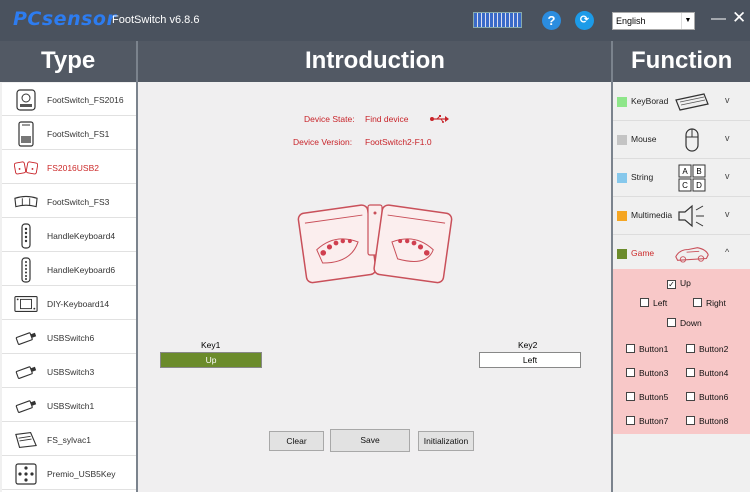 Image resolution: width=750 pixels, height=492 pixels. Describe the element at coordinates (707, 373) in the screenshot. I see `checkbox-button4: Button4` at that location.